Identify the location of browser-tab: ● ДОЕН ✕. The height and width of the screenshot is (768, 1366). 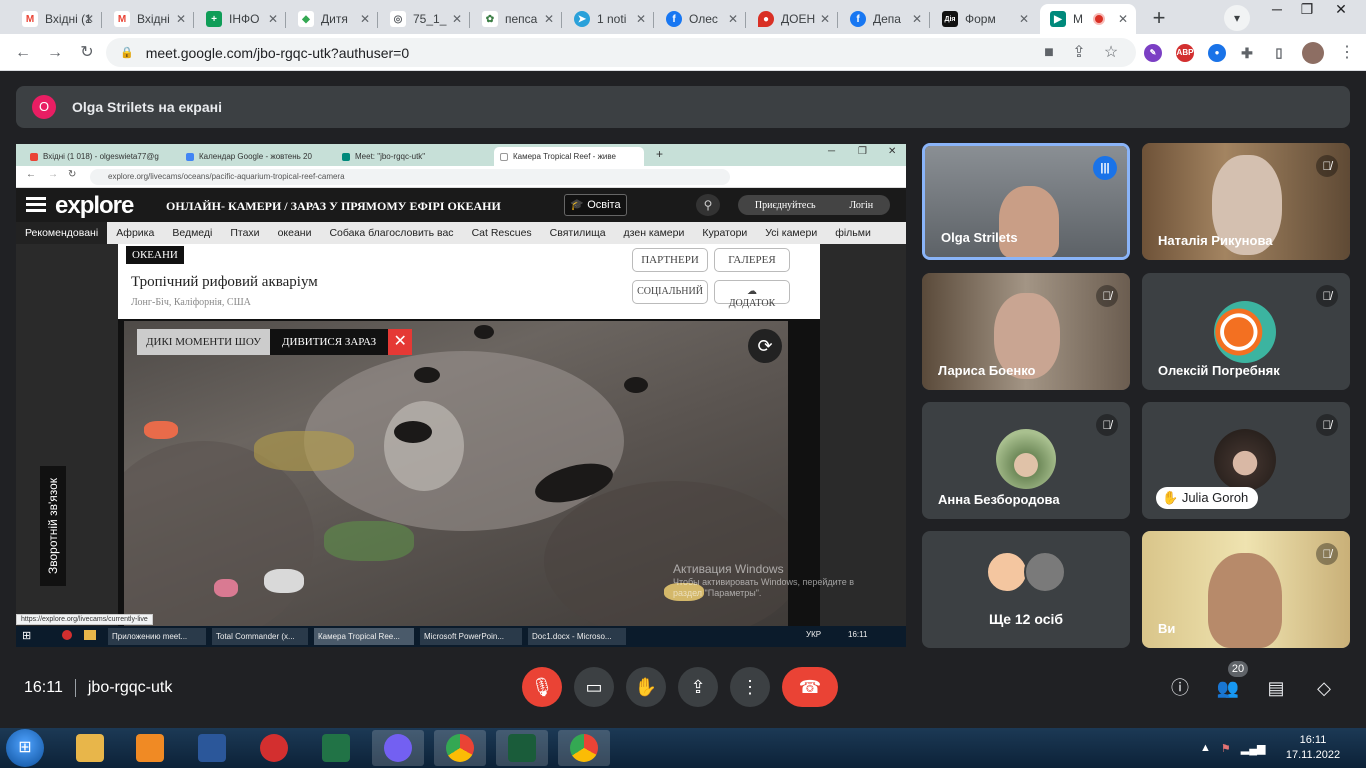
(793, 19).